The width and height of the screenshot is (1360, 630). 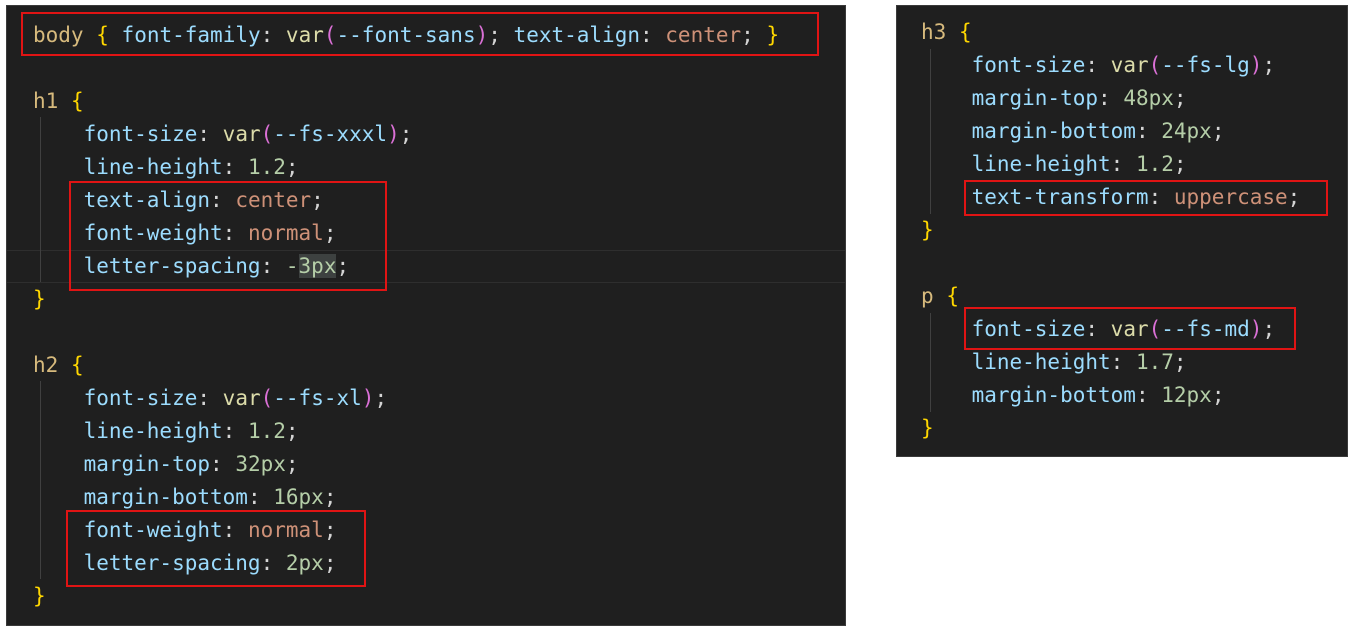 What do you see at coordinates (420, 34) in the screenshot?
I see `highlight-box-body-rule` at bounding box center [420, 34].